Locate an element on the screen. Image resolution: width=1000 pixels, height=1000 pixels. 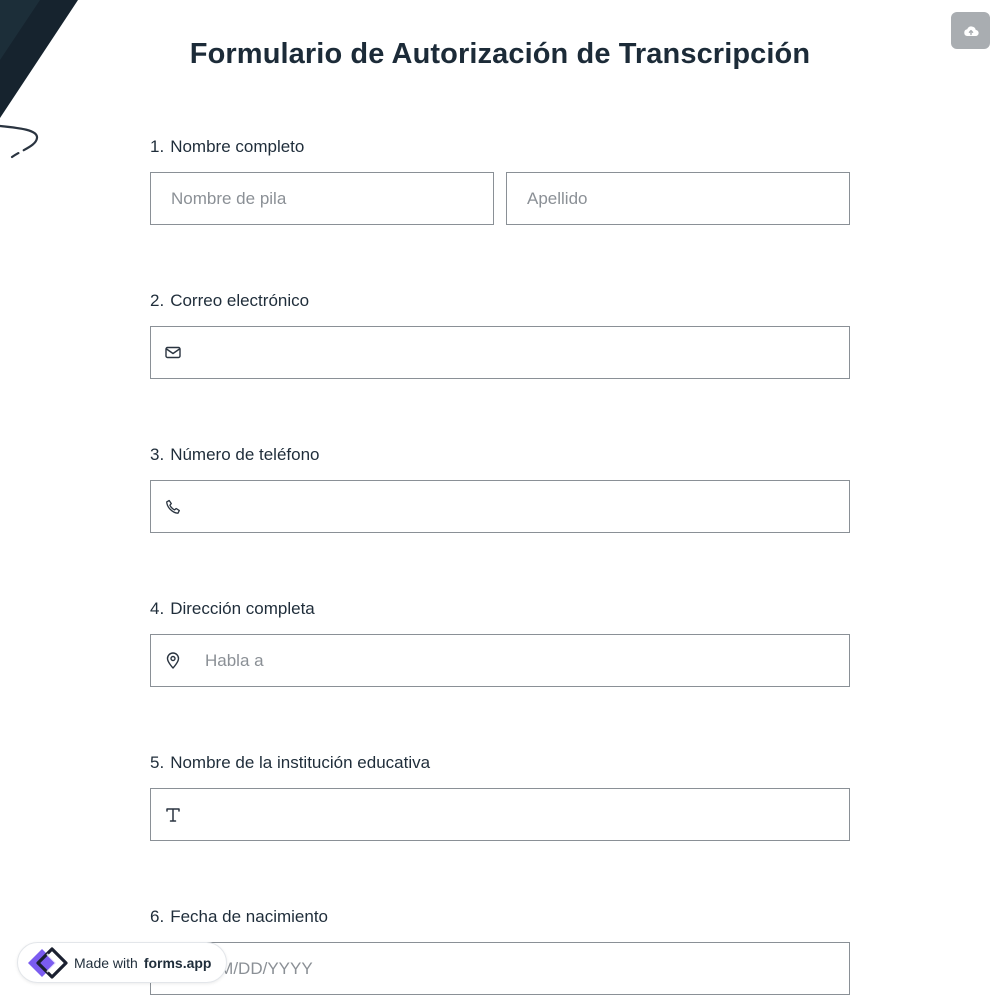
question-number: 2. is located at coordinates (157, 300).